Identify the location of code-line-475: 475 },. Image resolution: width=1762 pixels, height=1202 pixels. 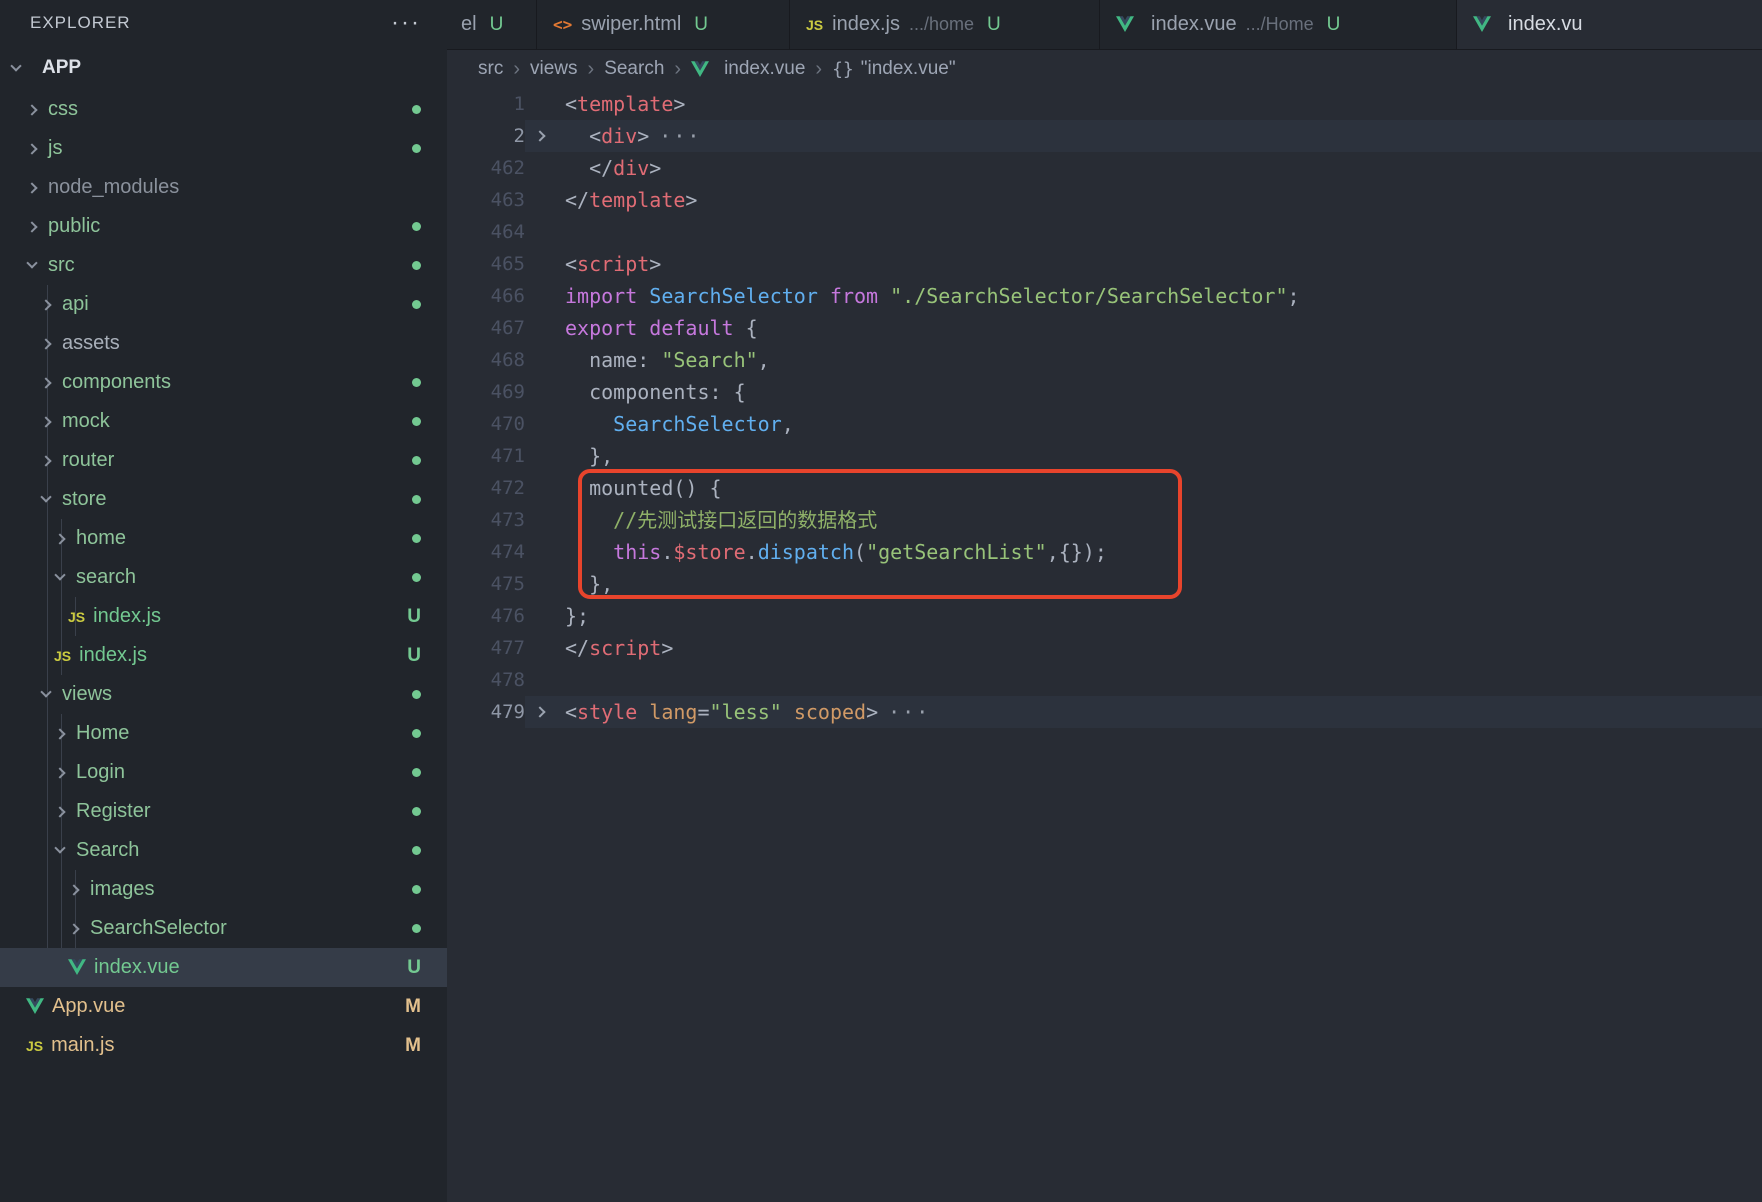
(1104, 584).